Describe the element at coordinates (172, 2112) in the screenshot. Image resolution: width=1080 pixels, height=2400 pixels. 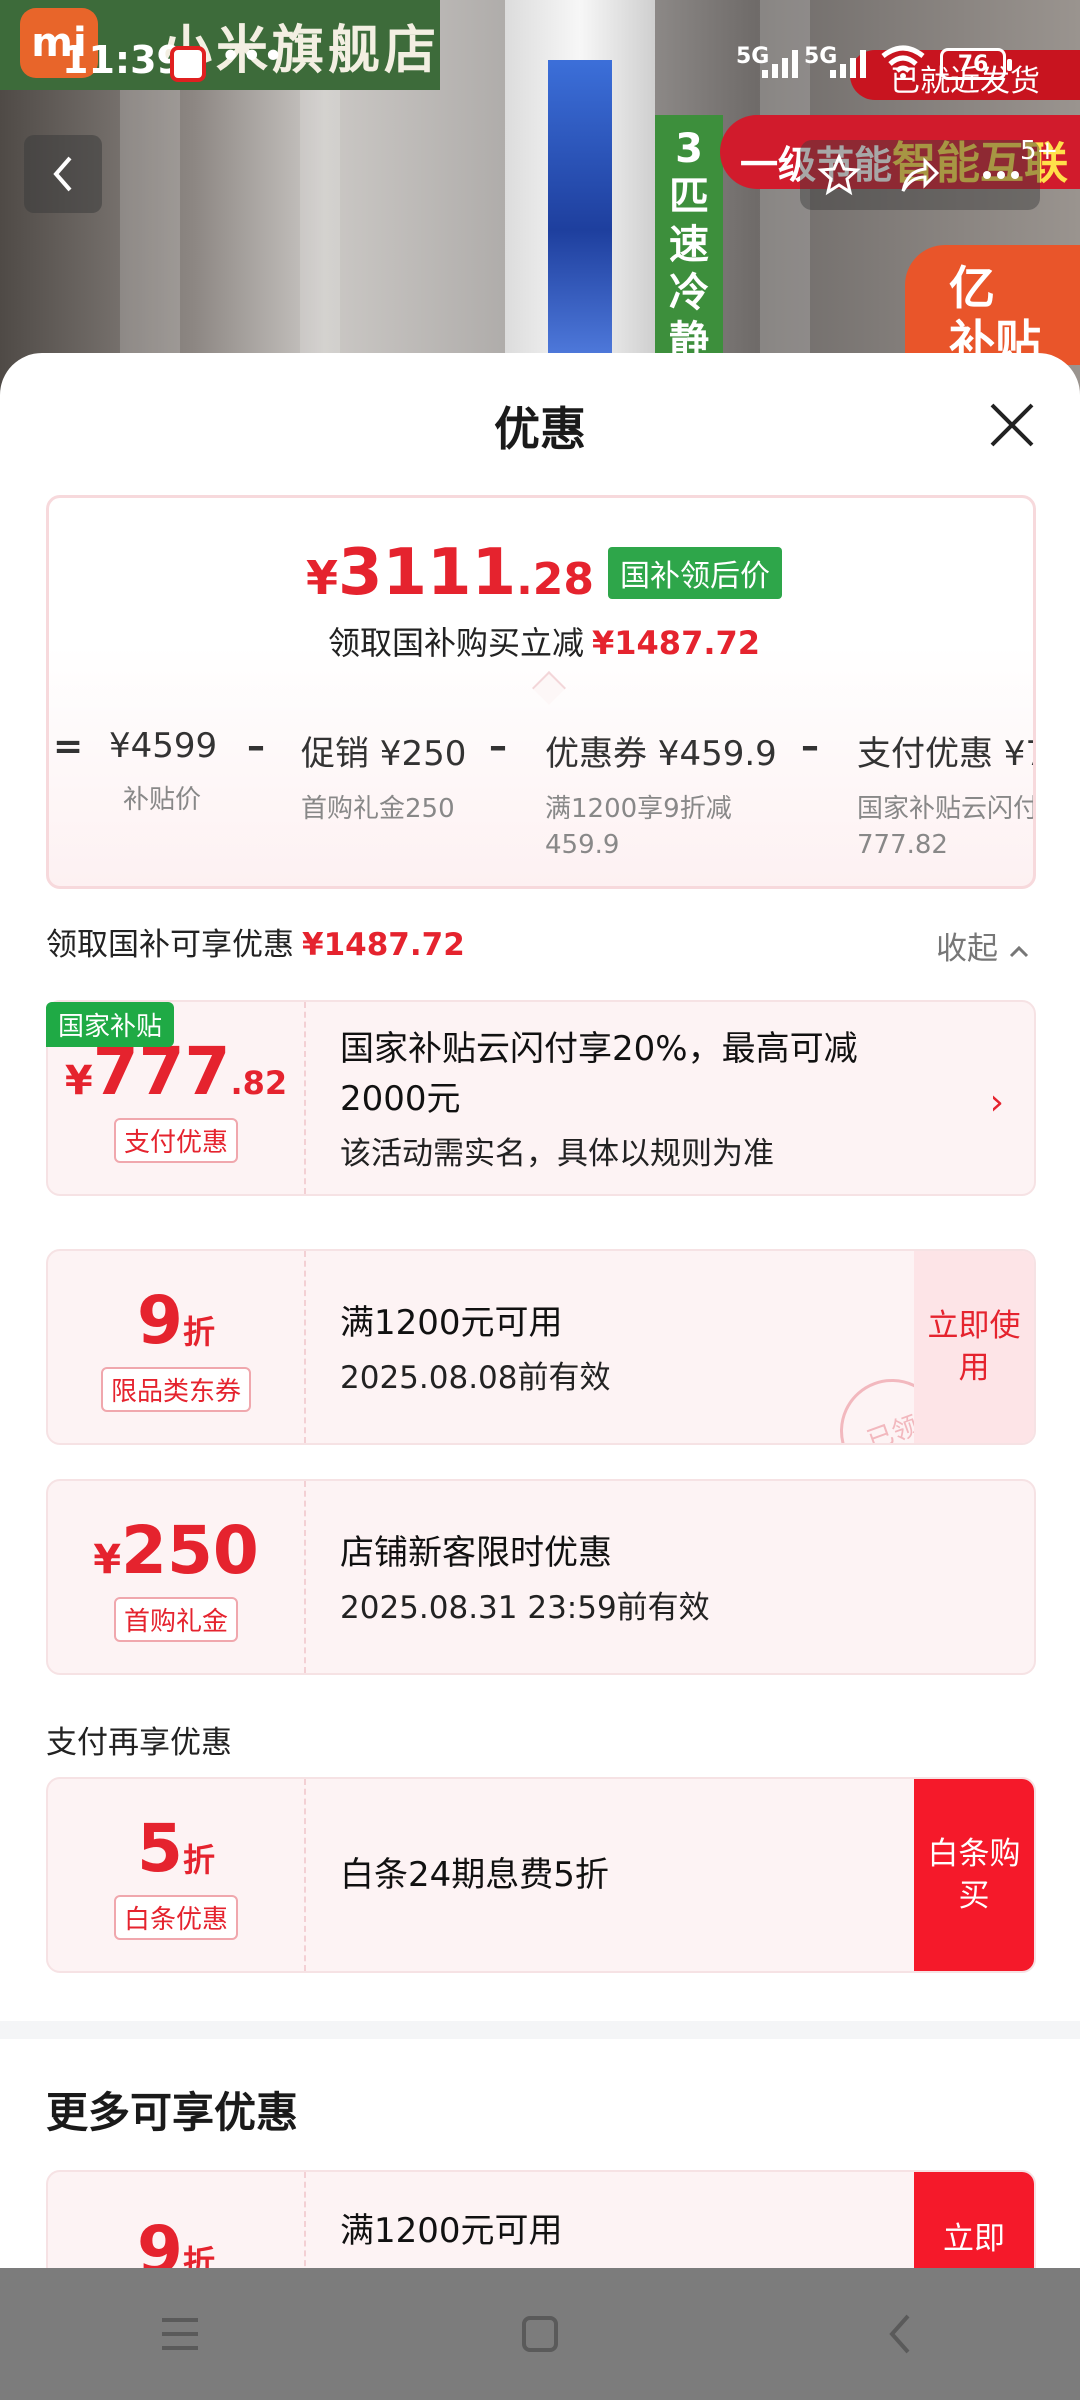
I see `more-discounts-title: 更多可享优惠` at that location.